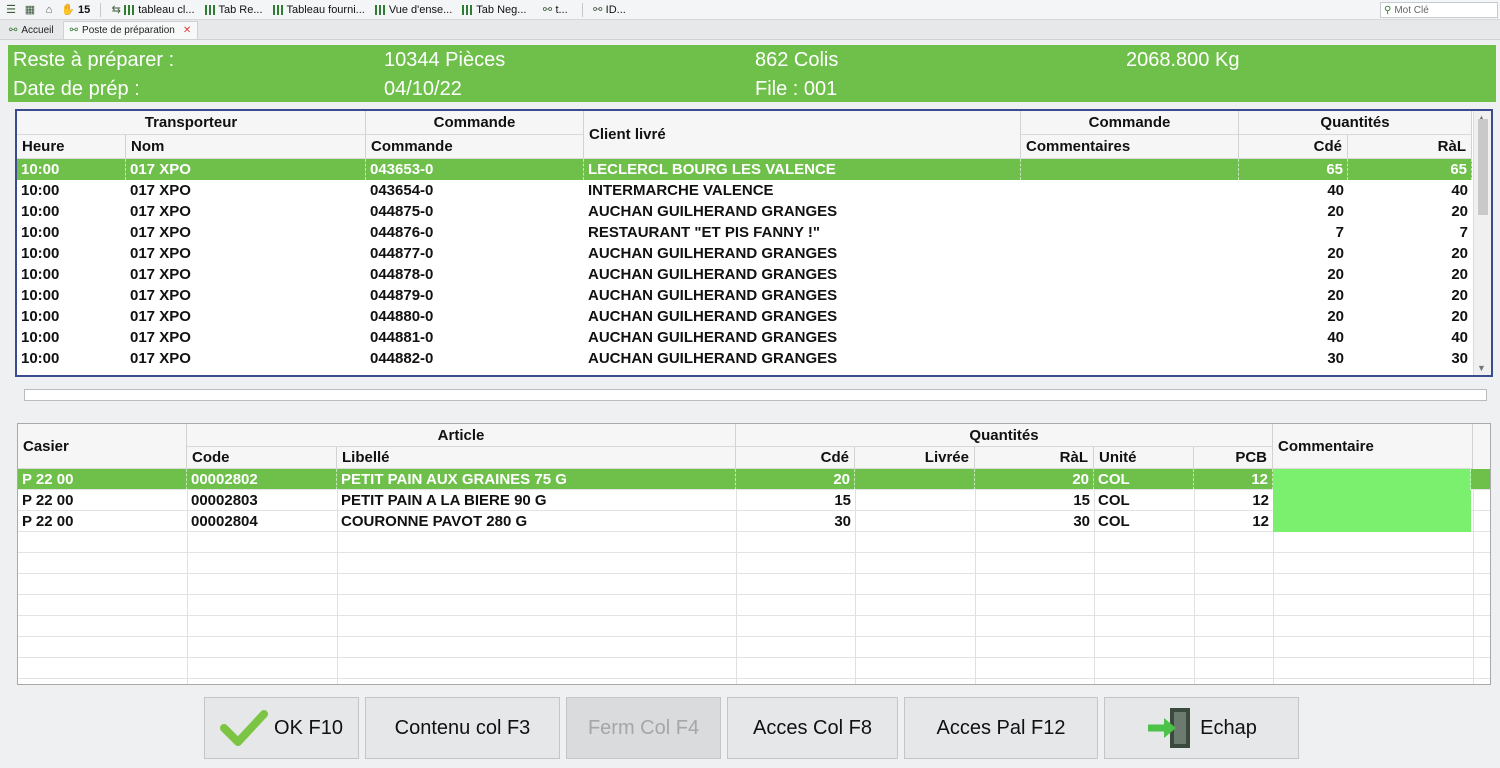 The height and width of the screenshot is (768, 1500). Describe the element at coordinates (461, 435) in the screenshot. I see `header-article: Article` at that location.